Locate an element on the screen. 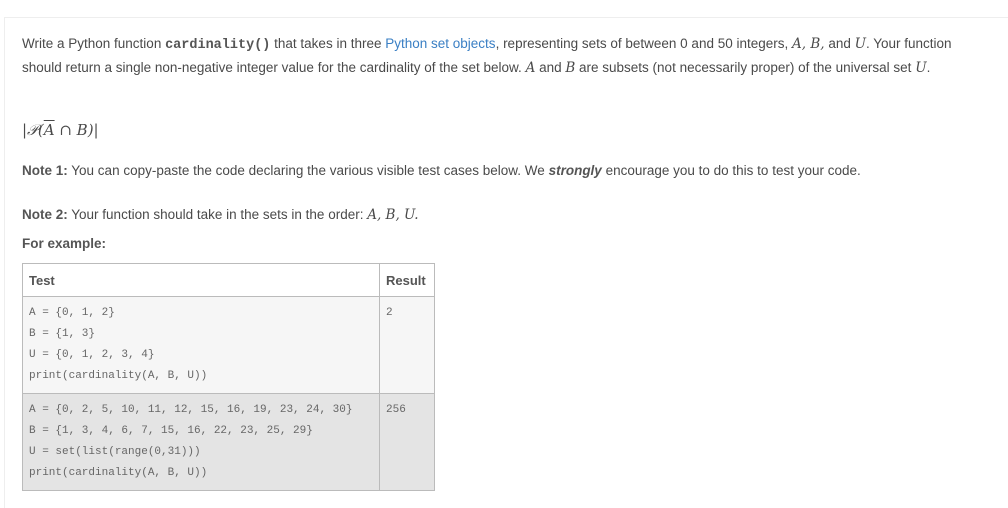 This screenshot has height=508, width=1008. result: 256 is located at coordinates (407, 442).